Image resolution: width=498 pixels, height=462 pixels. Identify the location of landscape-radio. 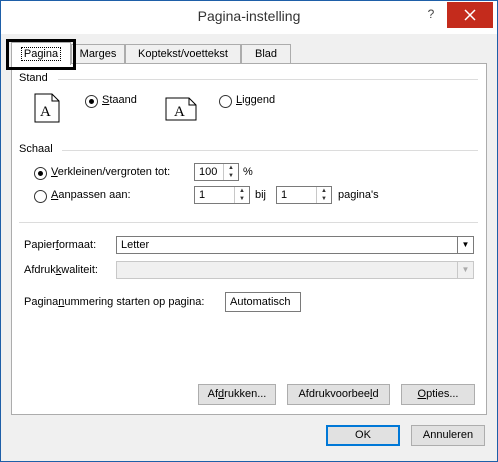
(225, 101).